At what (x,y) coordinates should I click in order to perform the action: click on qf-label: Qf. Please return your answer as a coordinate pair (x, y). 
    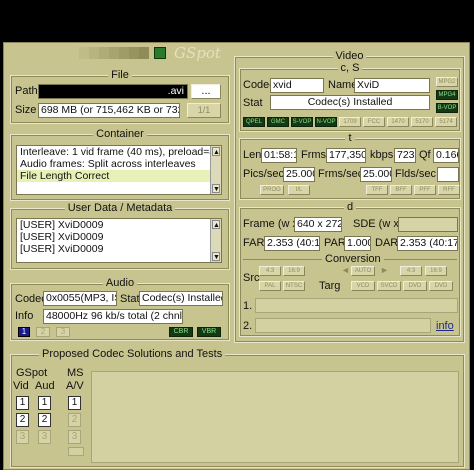
    Looking at the image, I should click on (425, 155).